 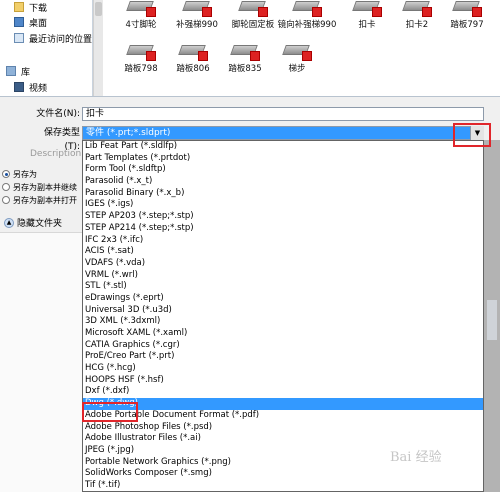 I want to click on right-side-panel, so click(x=492, y=316).